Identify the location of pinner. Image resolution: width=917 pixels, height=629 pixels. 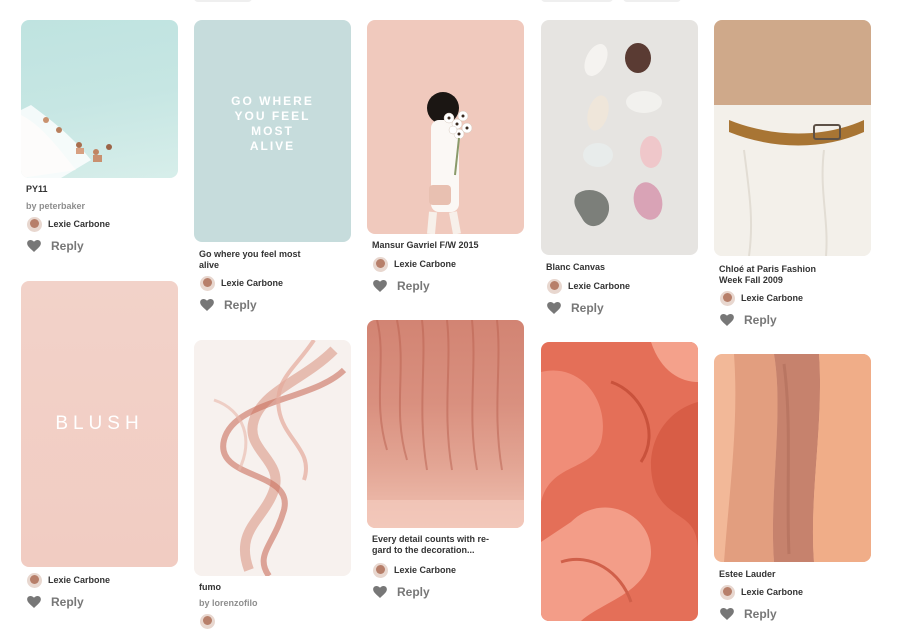
(207, 621).